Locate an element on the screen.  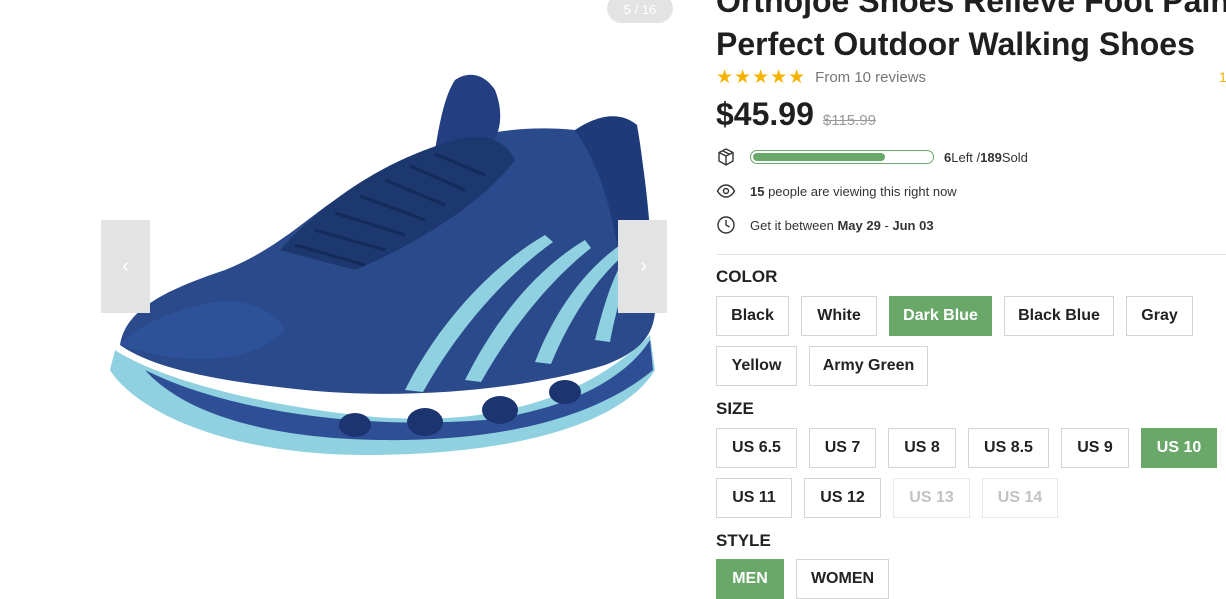
price: $45.99 is located at coordinates (765, 114).